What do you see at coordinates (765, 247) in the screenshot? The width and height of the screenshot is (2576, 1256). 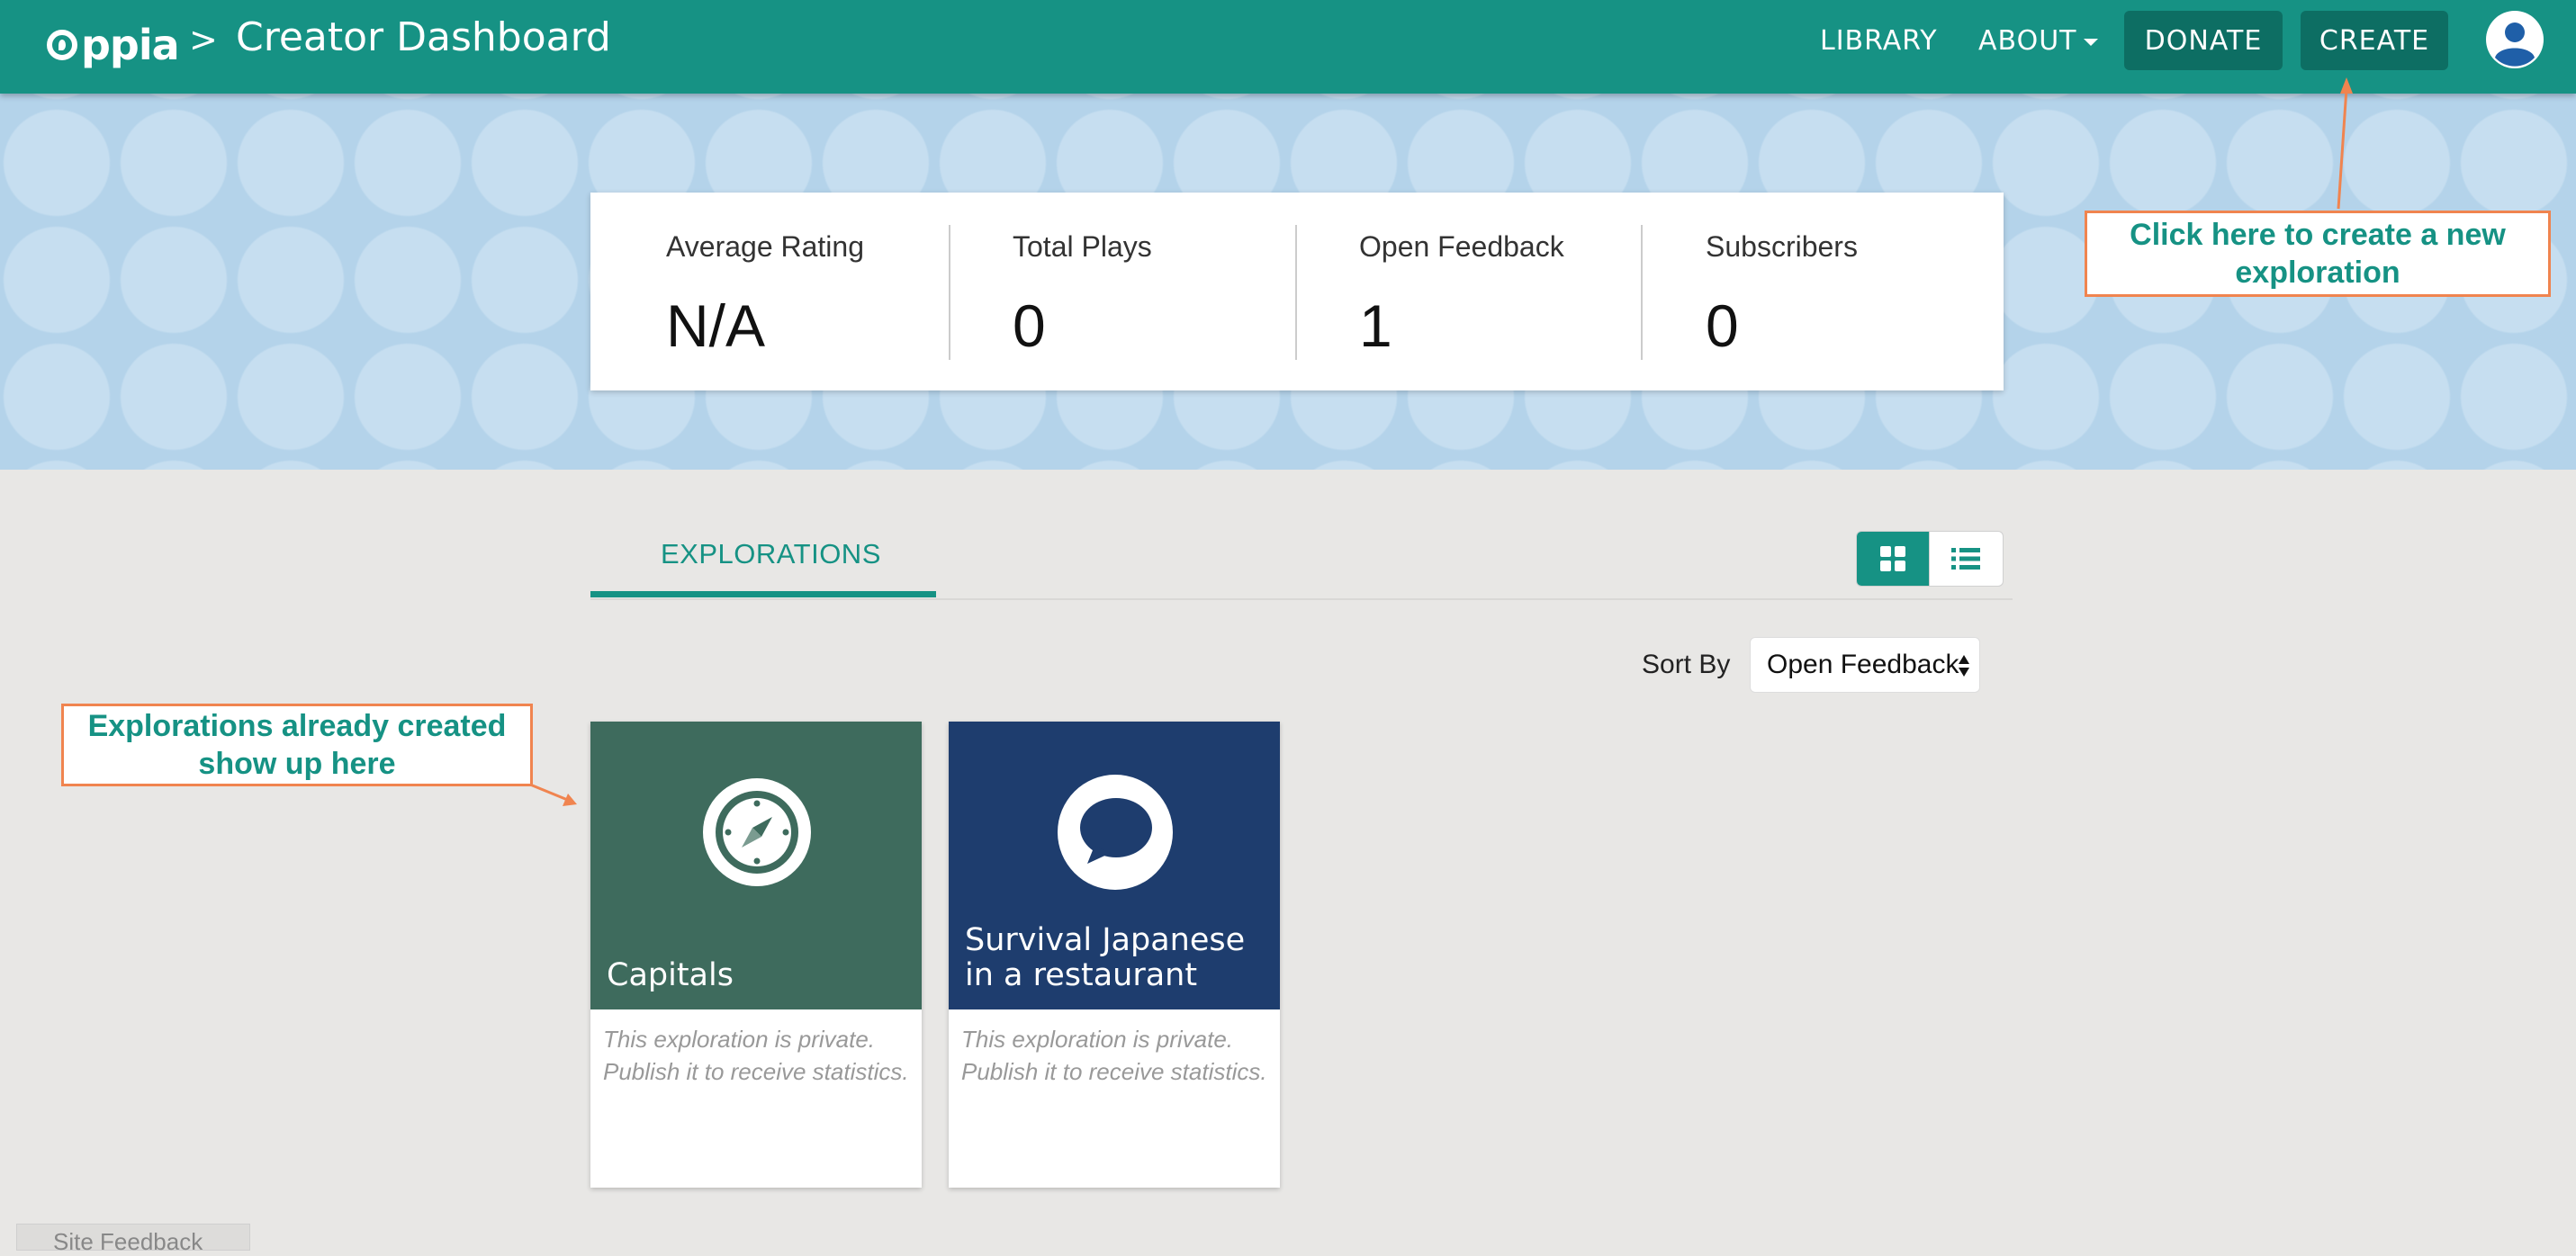 I see `stat-label: Average Rating` at bounding box center [765, 247].